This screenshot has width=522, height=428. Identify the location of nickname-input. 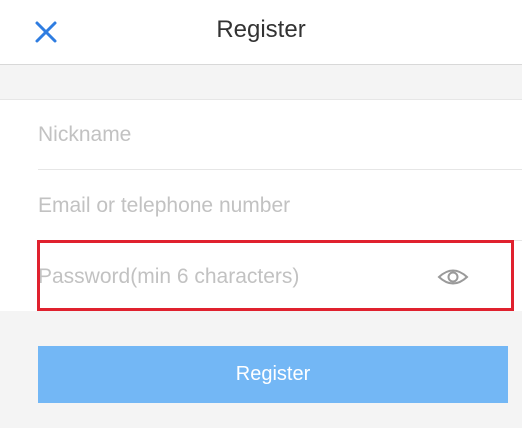
(280, 134).